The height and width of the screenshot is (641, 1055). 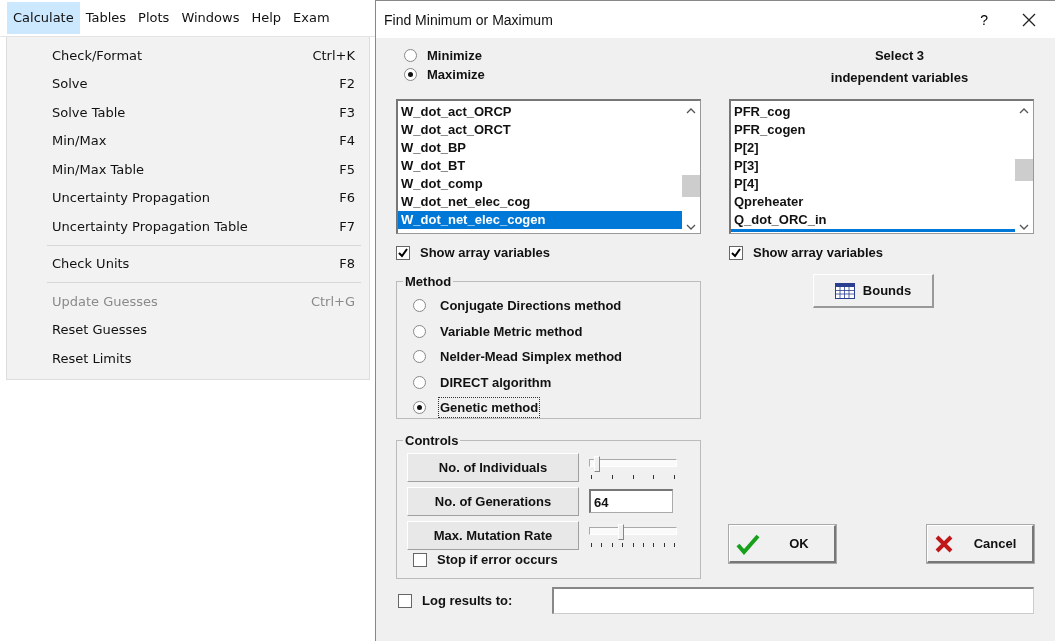 I want to click on input-field: 64, so click(x=631, y=501).